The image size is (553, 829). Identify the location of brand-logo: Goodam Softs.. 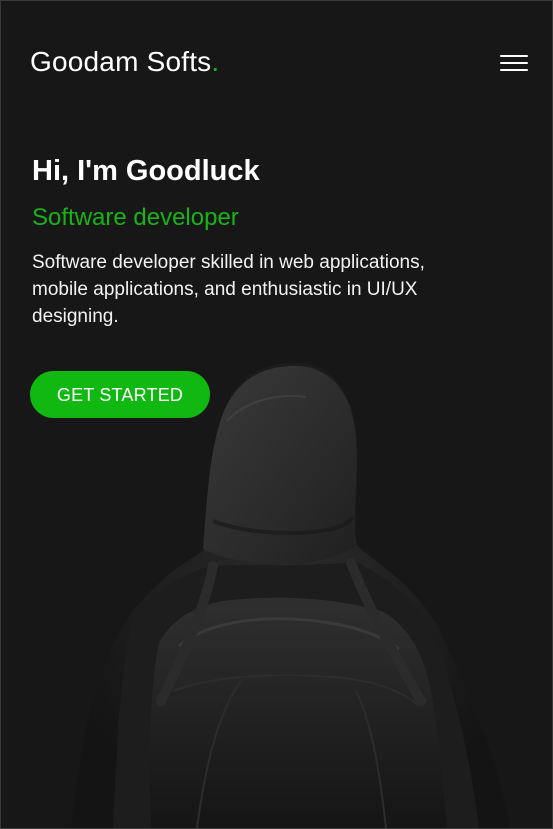
(124, 62).